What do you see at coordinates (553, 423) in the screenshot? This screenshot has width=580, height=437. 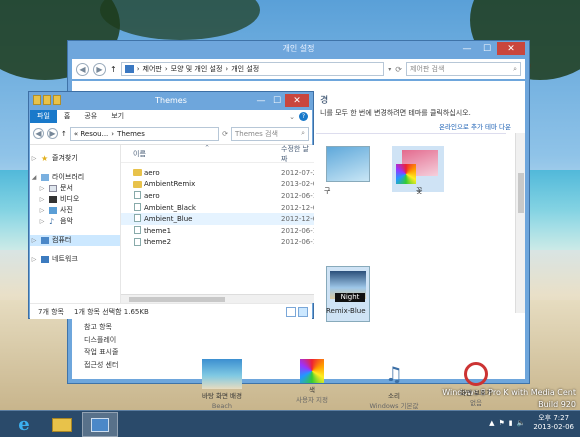 I see `clock: 오후 7:27 2013-02-06` at bounding box center [553, 423].